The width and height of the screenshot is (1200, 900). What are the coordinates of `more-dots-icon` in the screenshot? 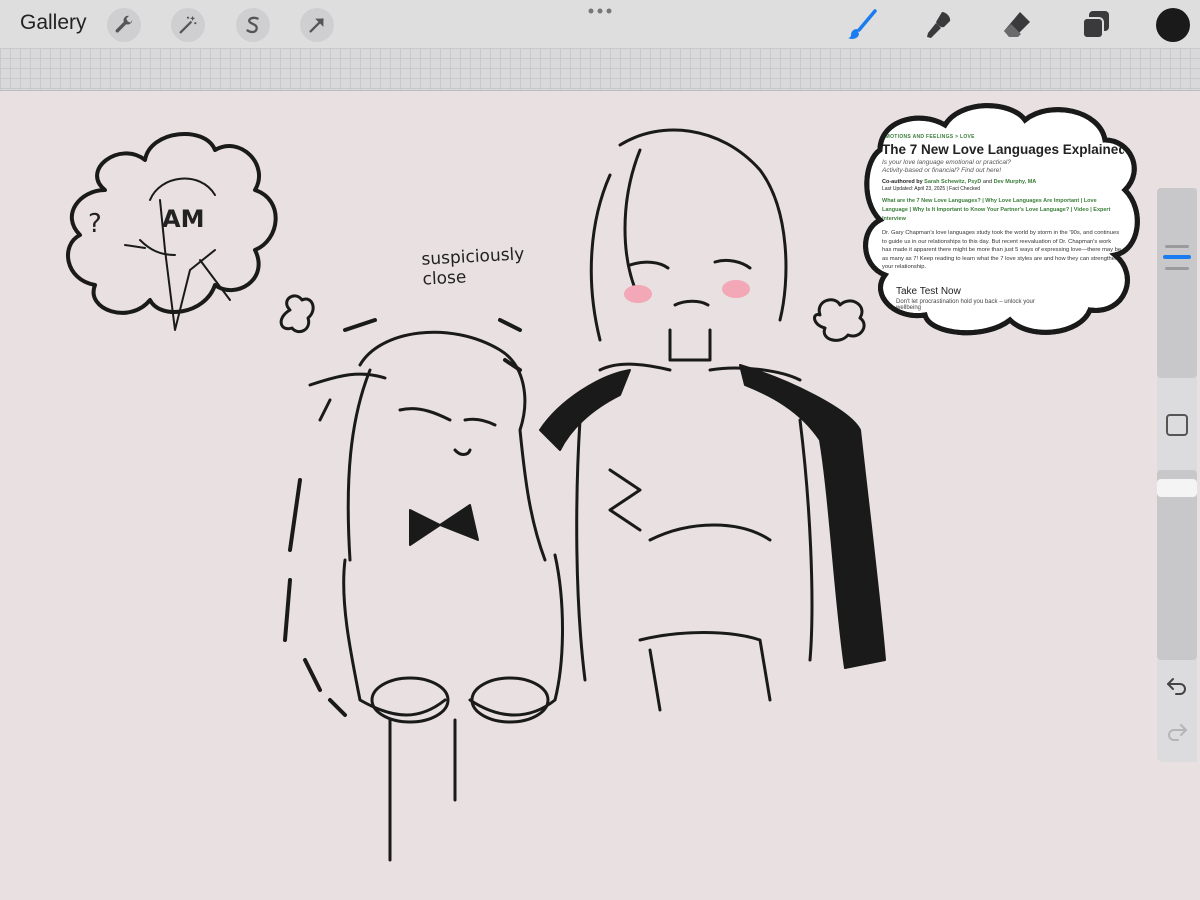 It's located at (600, 11).